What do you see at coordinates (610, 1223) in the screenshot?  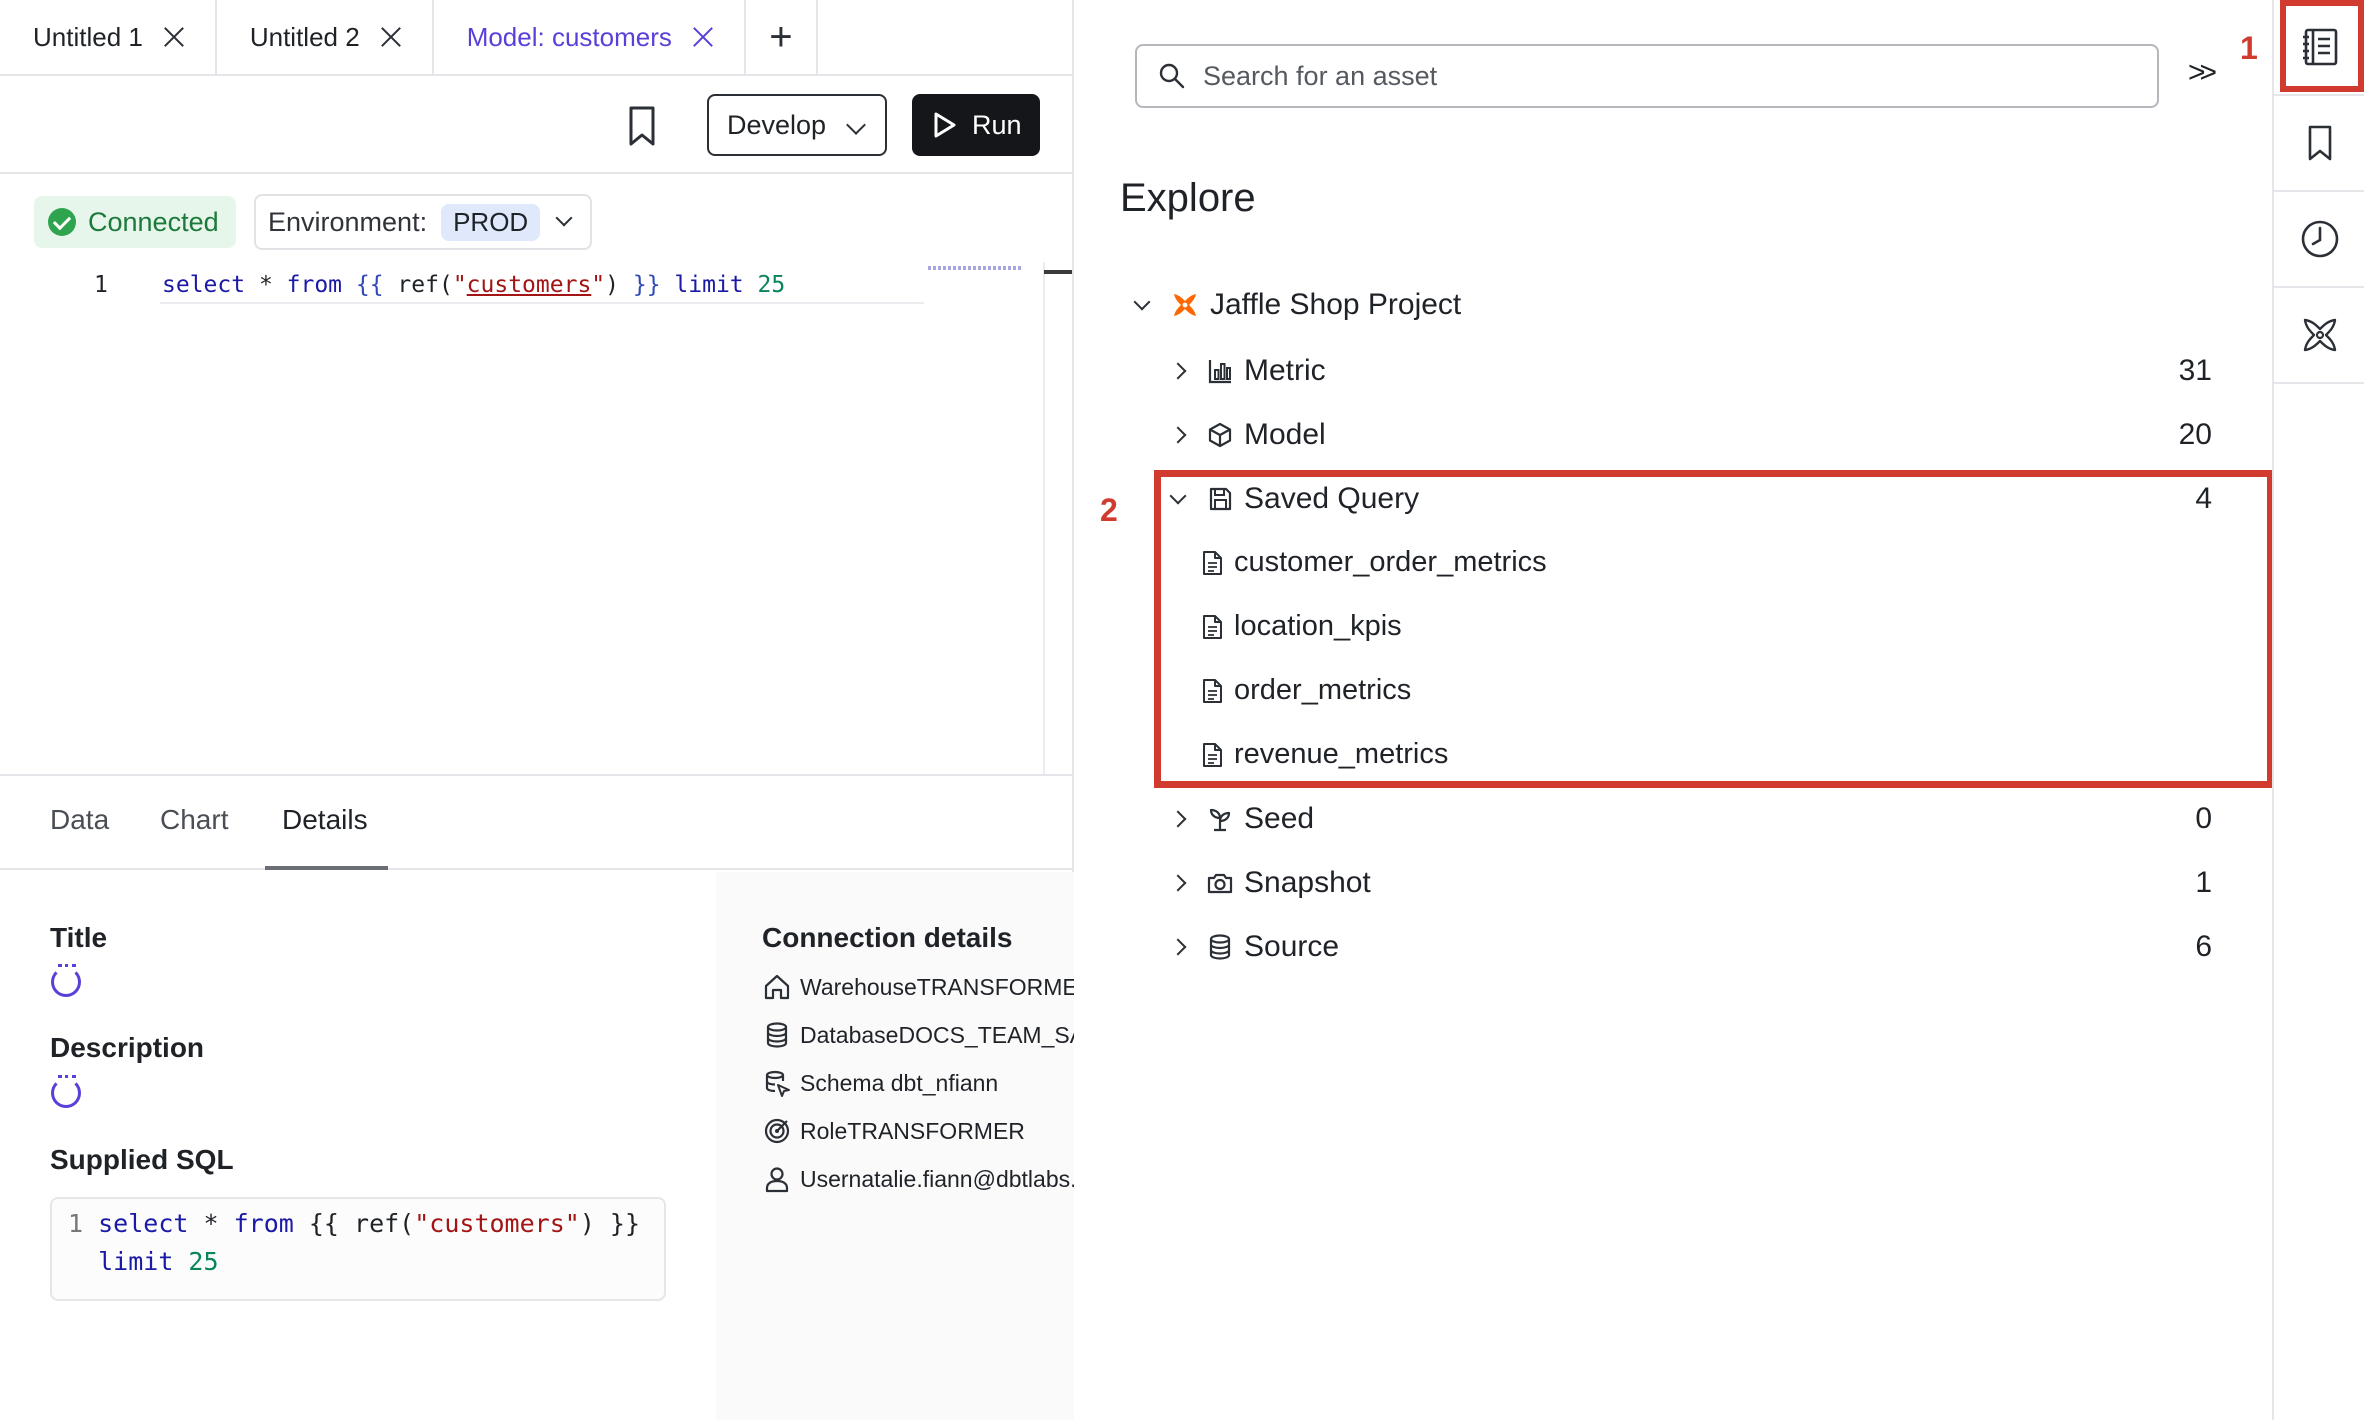 I see `code-token: ) }}` at bounding box center [610, 1223].